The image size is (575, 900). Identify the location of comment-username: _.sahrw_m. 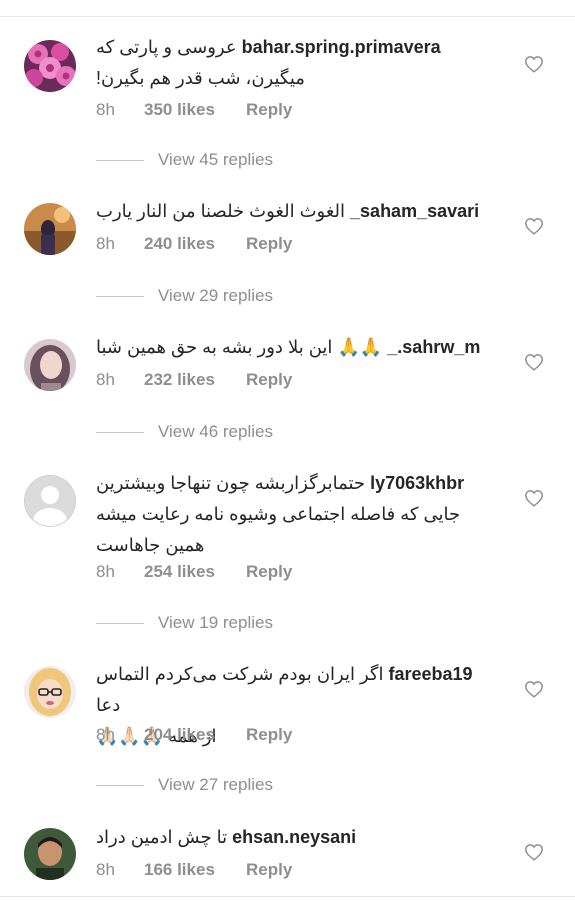
(433, 347).